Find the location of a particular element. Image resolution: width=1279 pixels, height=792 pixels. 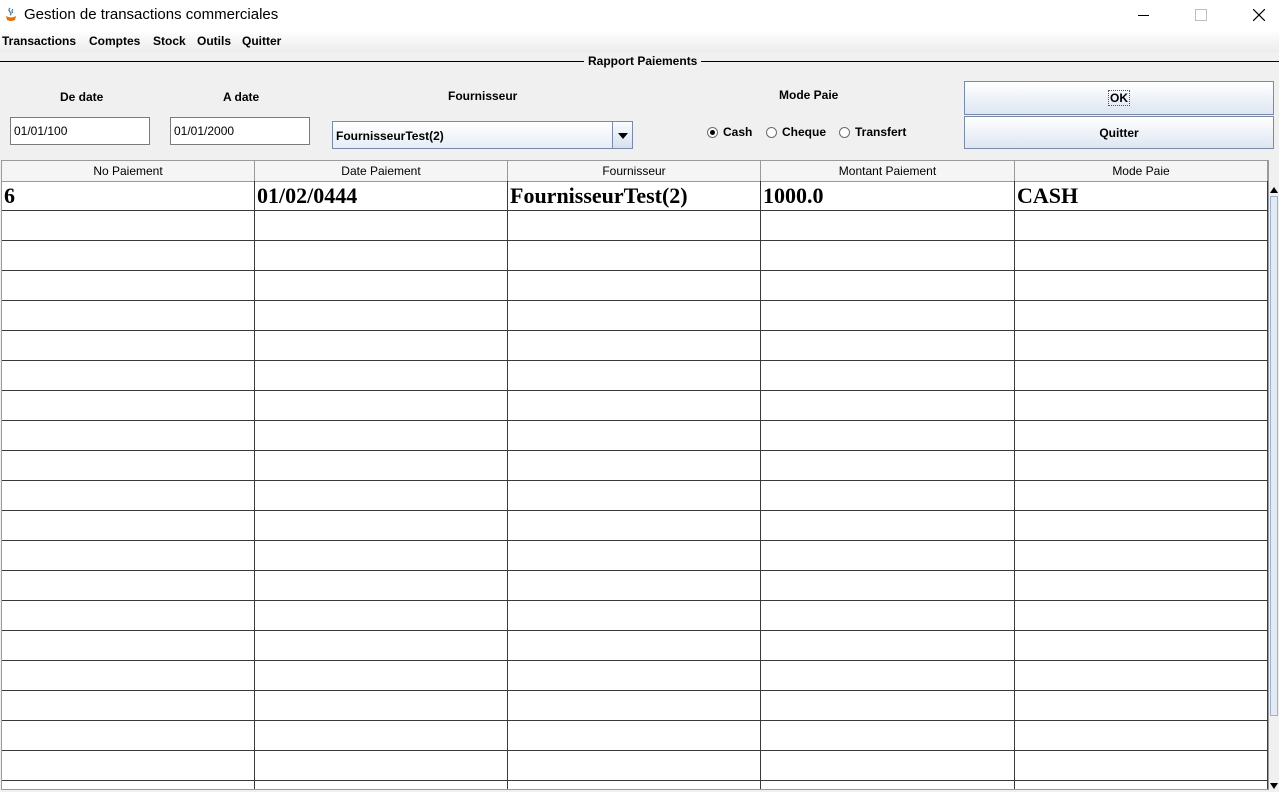

radio-cash-indicator is located at coordinates (712, 132).